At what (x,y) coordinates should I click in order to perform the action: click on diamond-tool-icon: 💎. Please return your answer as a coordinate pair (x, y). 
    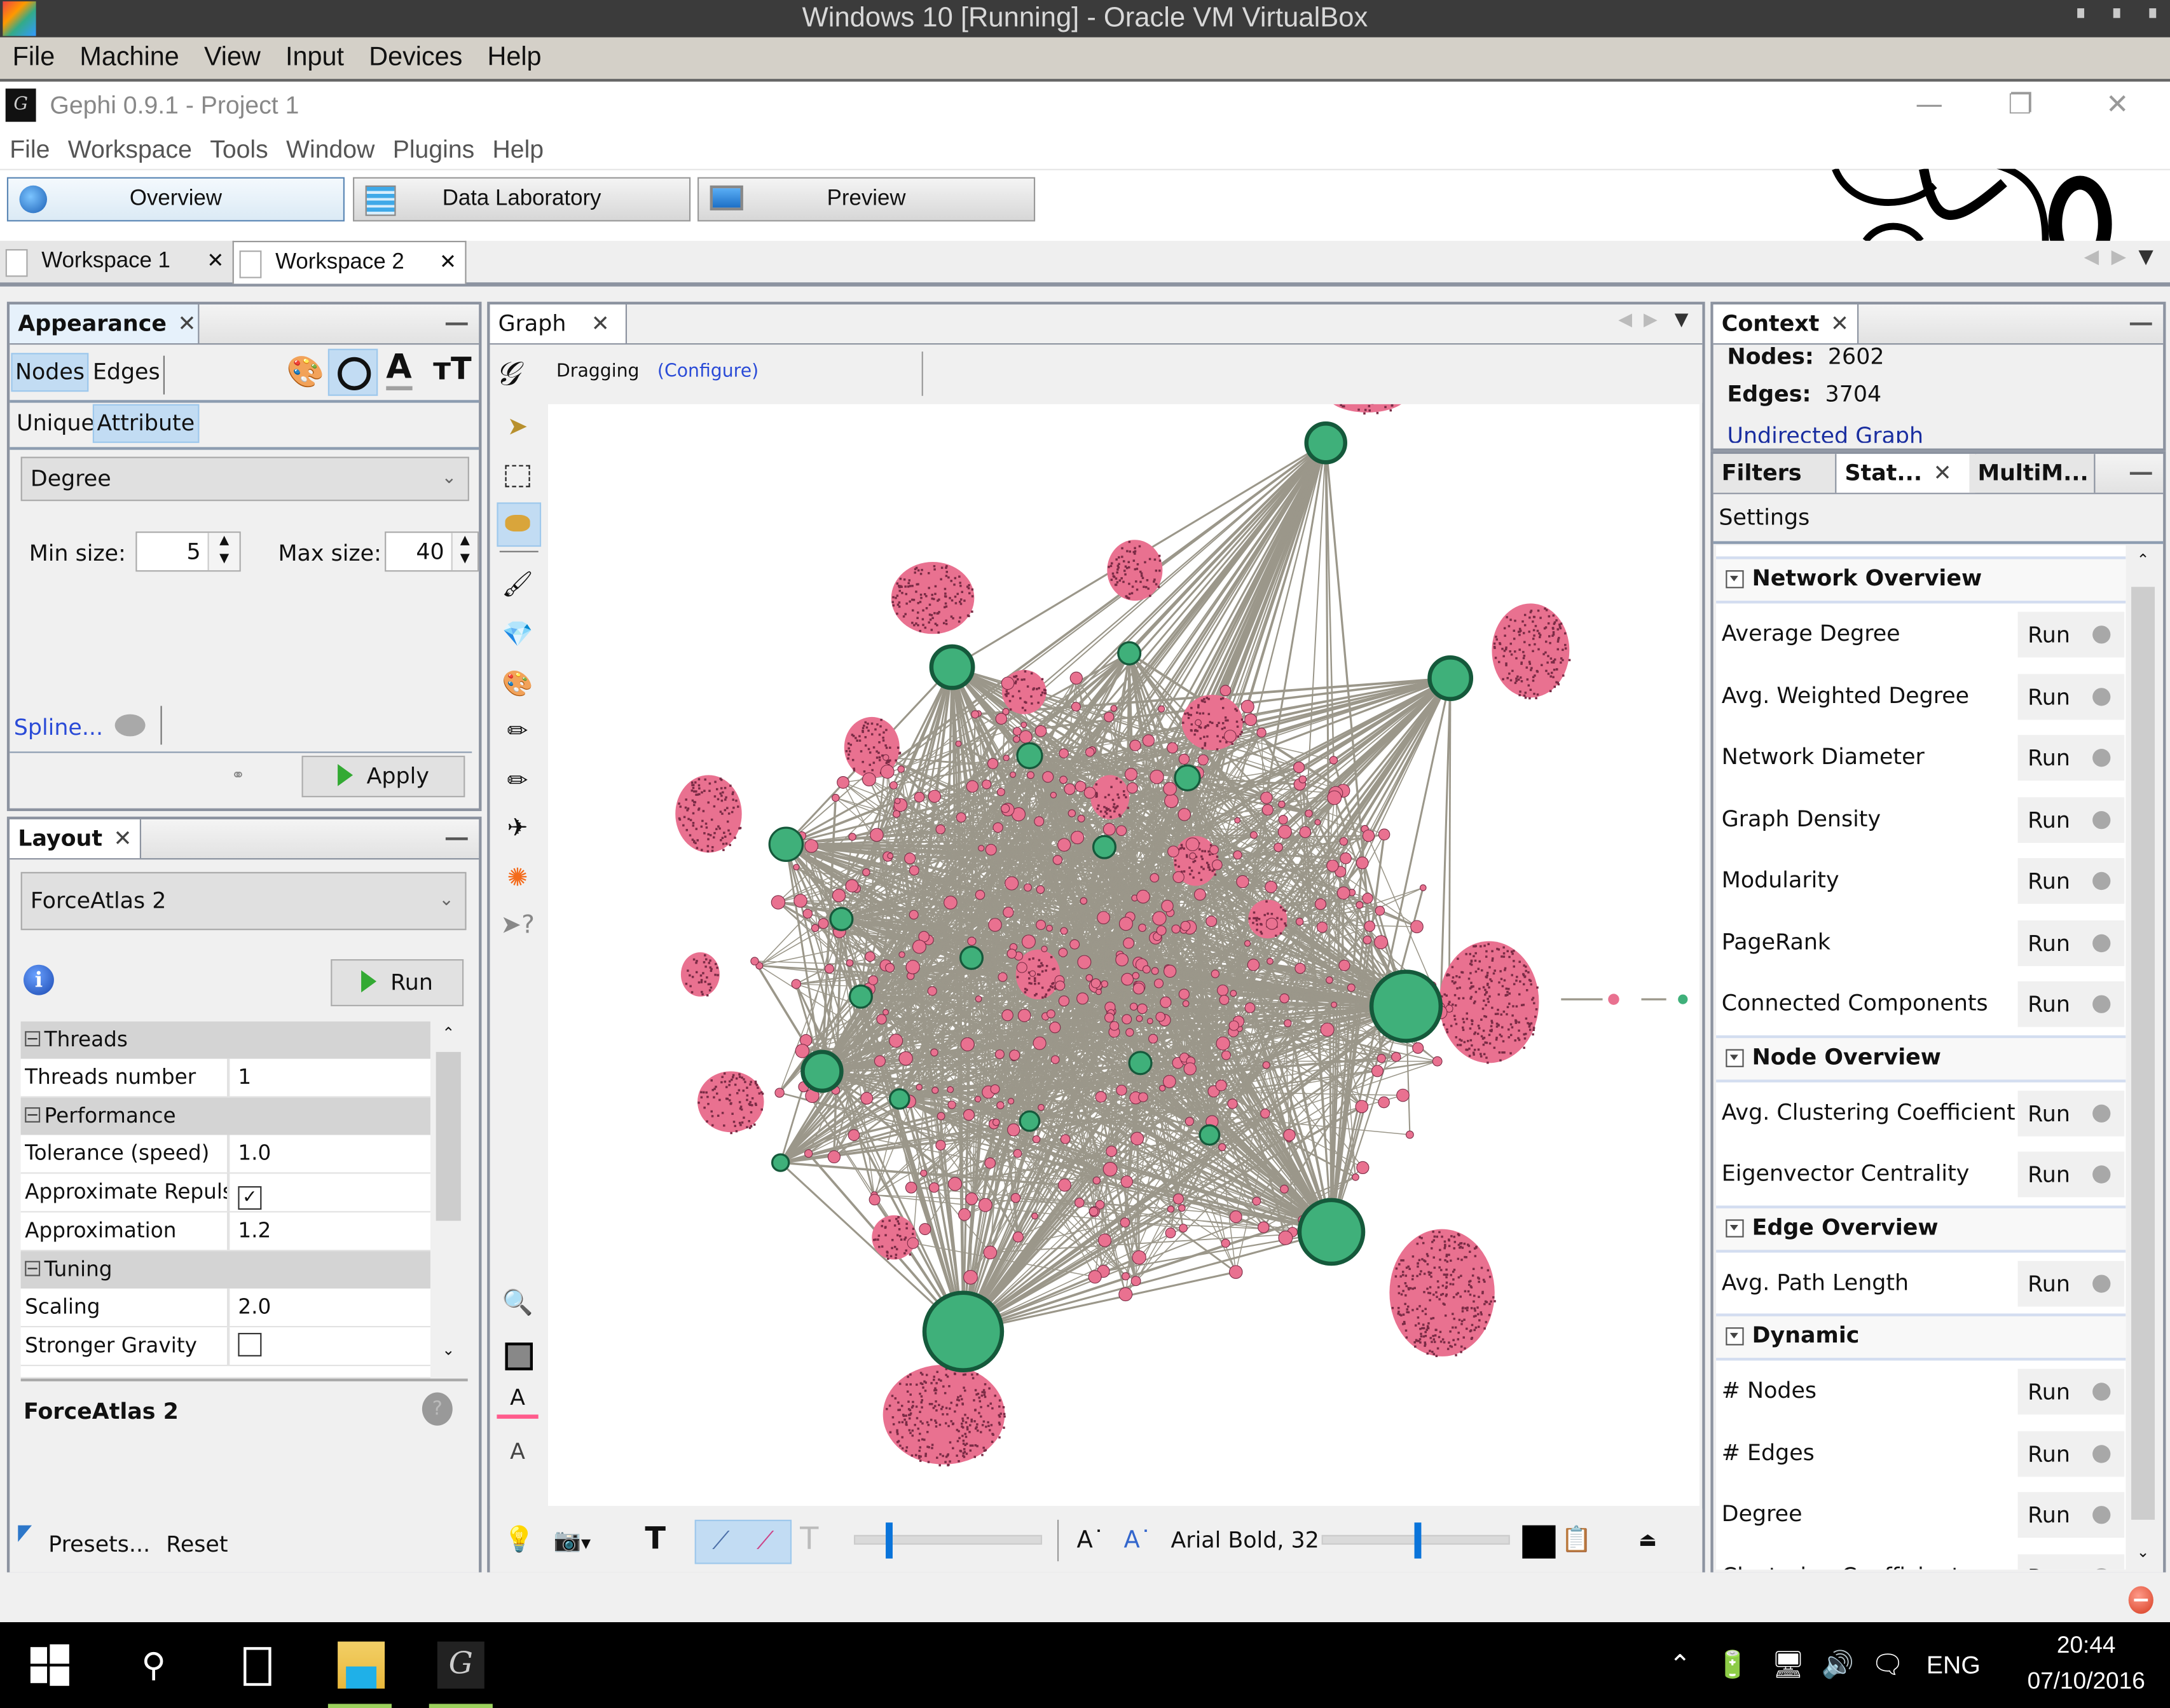
    Looking at the image, I should click on (518, 635).